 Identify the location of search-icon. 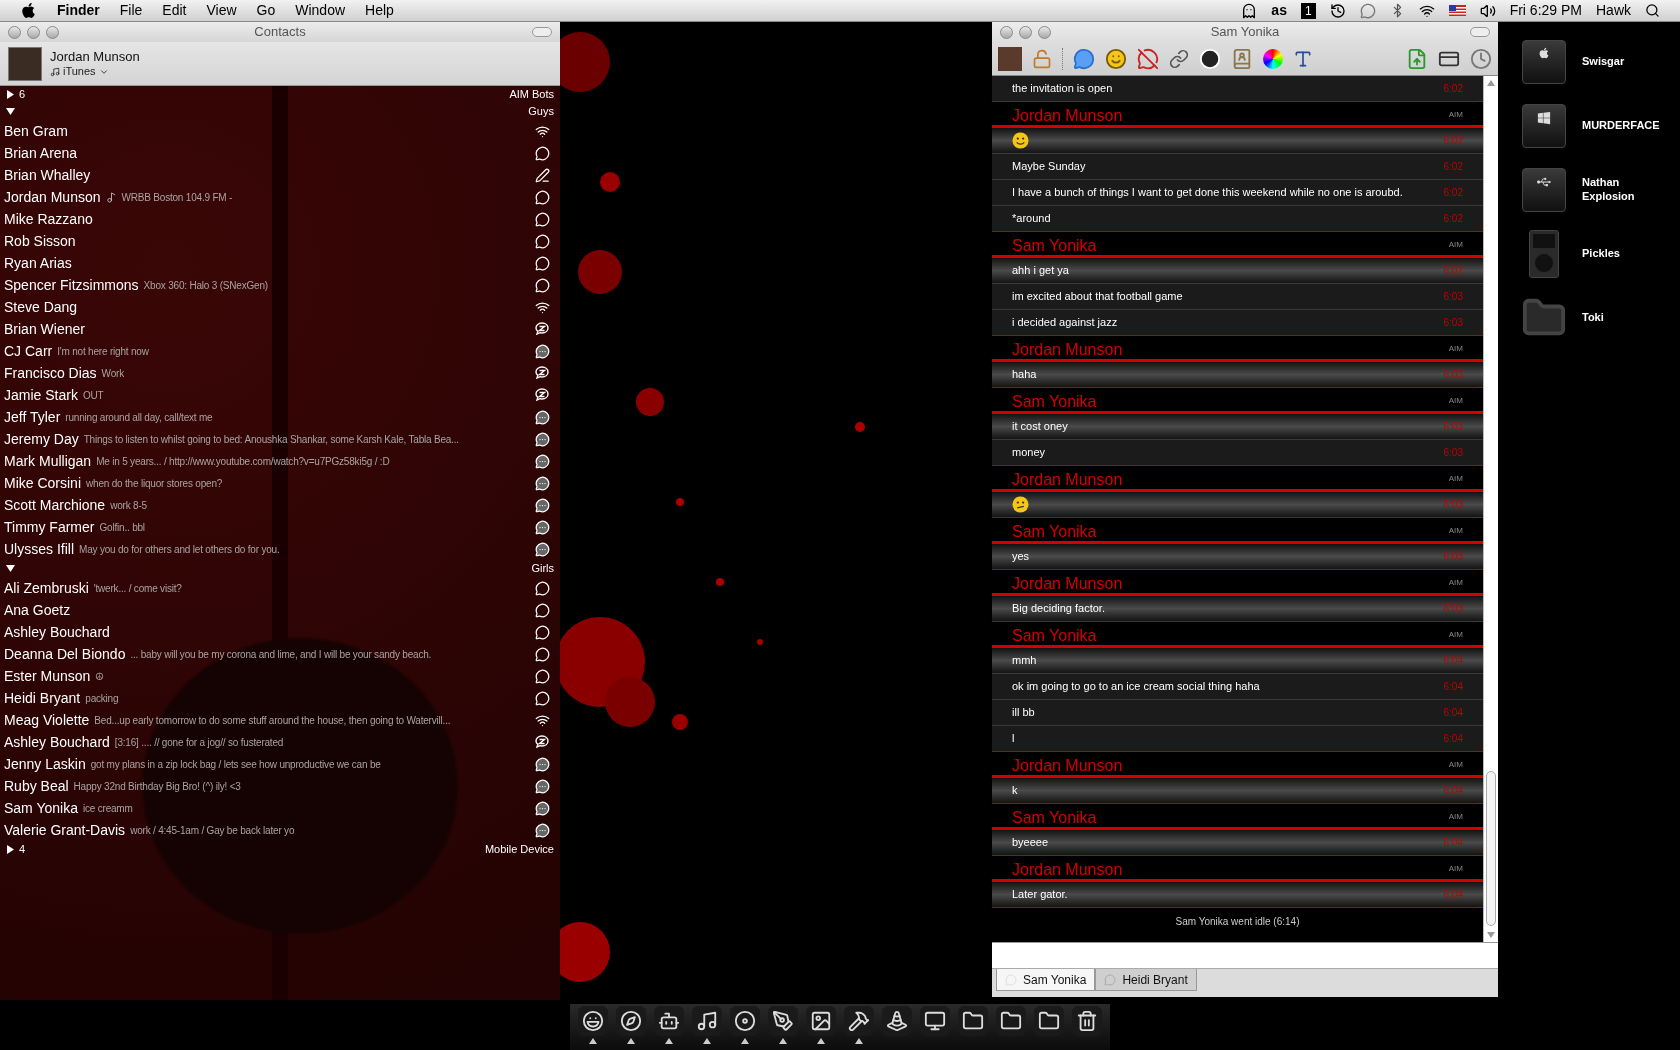
(1652, 10).